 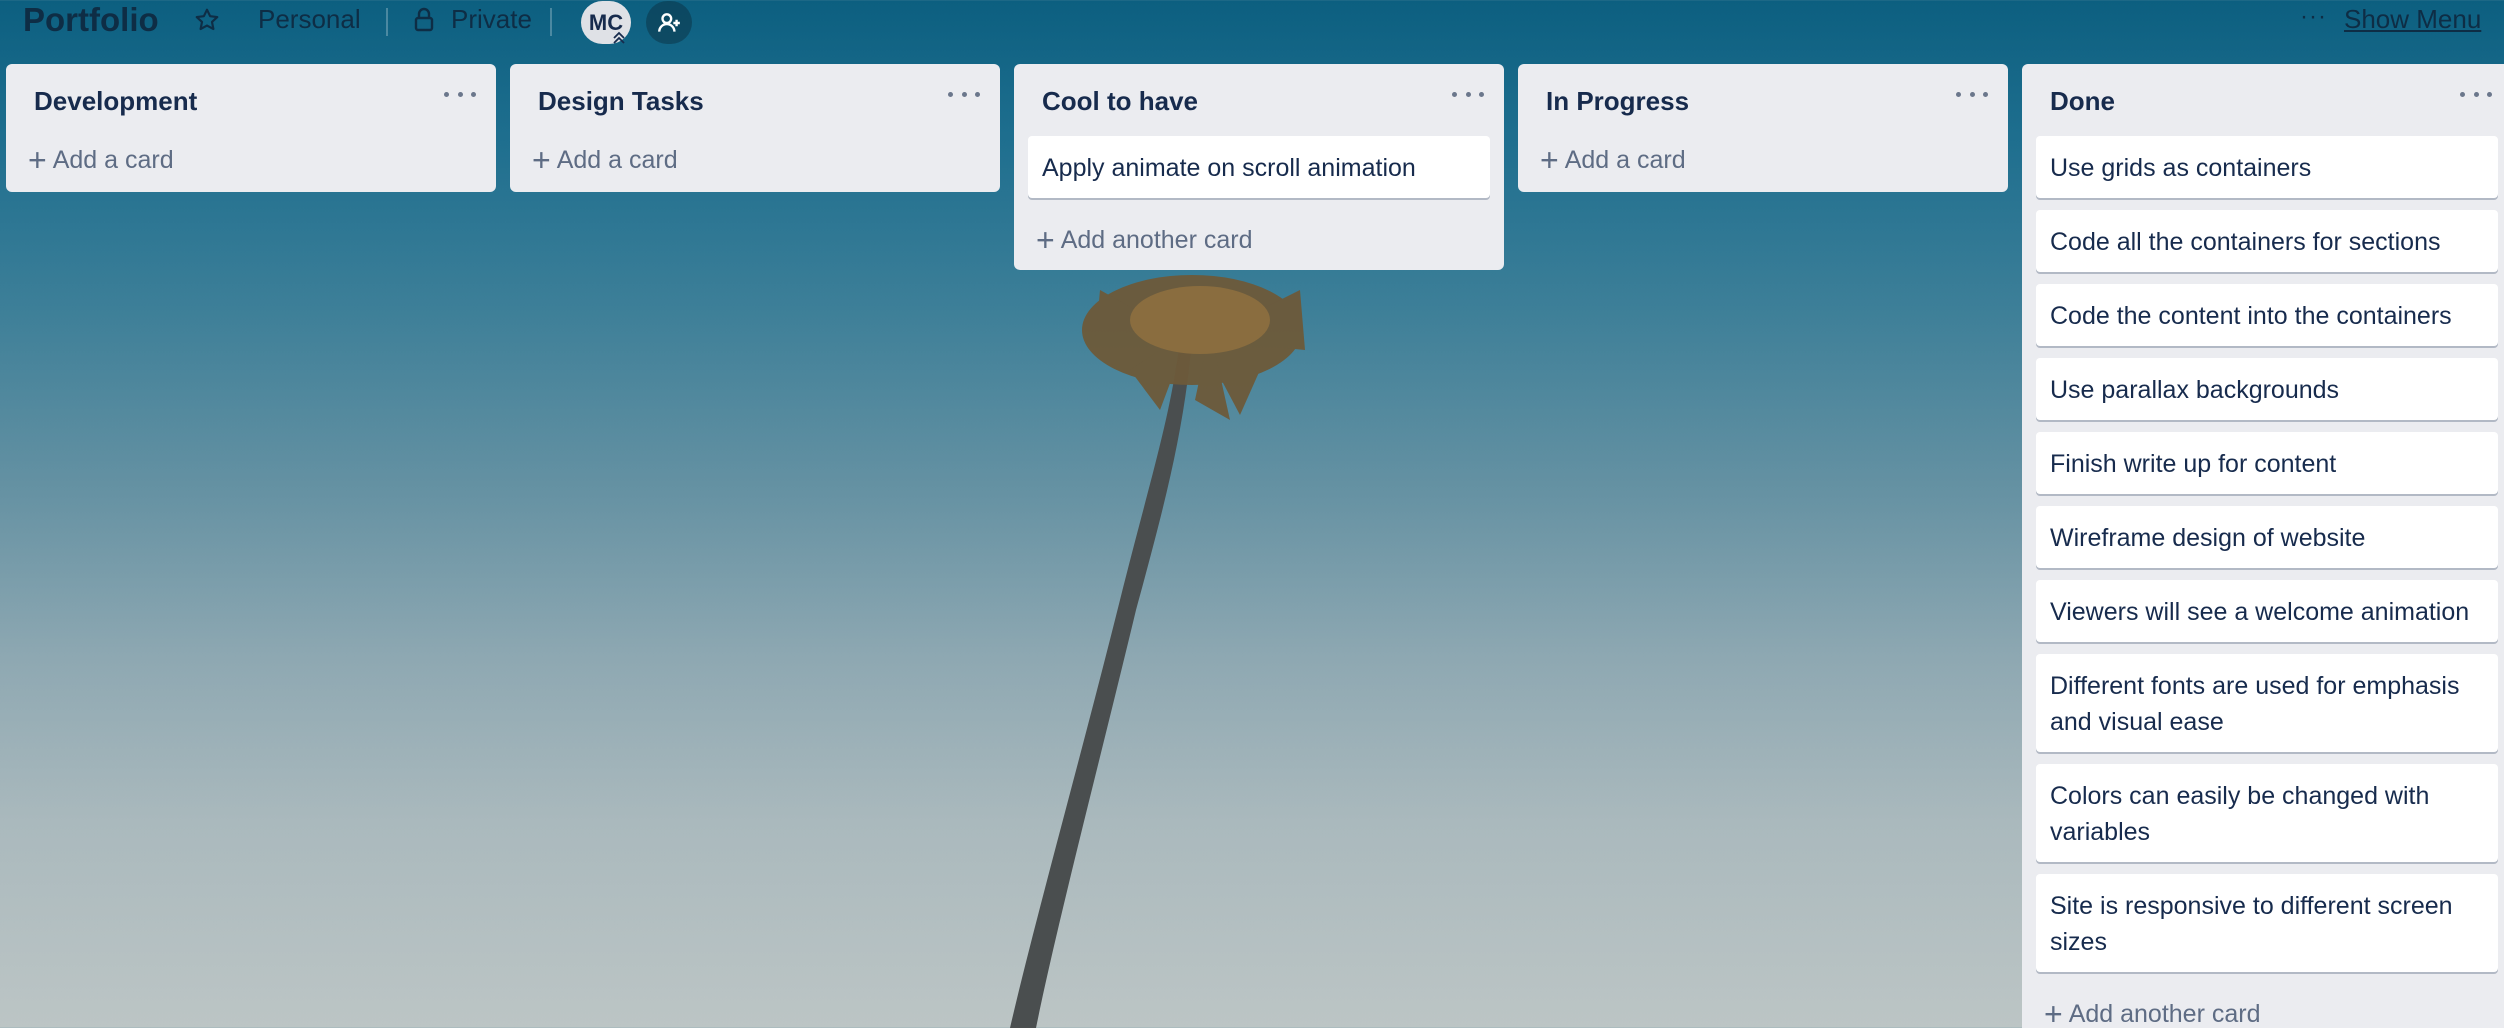 What do you see at coordinates (619, 37) in the screenshot?
I see `chevron-up-icon` at bounding box center [619, 37].